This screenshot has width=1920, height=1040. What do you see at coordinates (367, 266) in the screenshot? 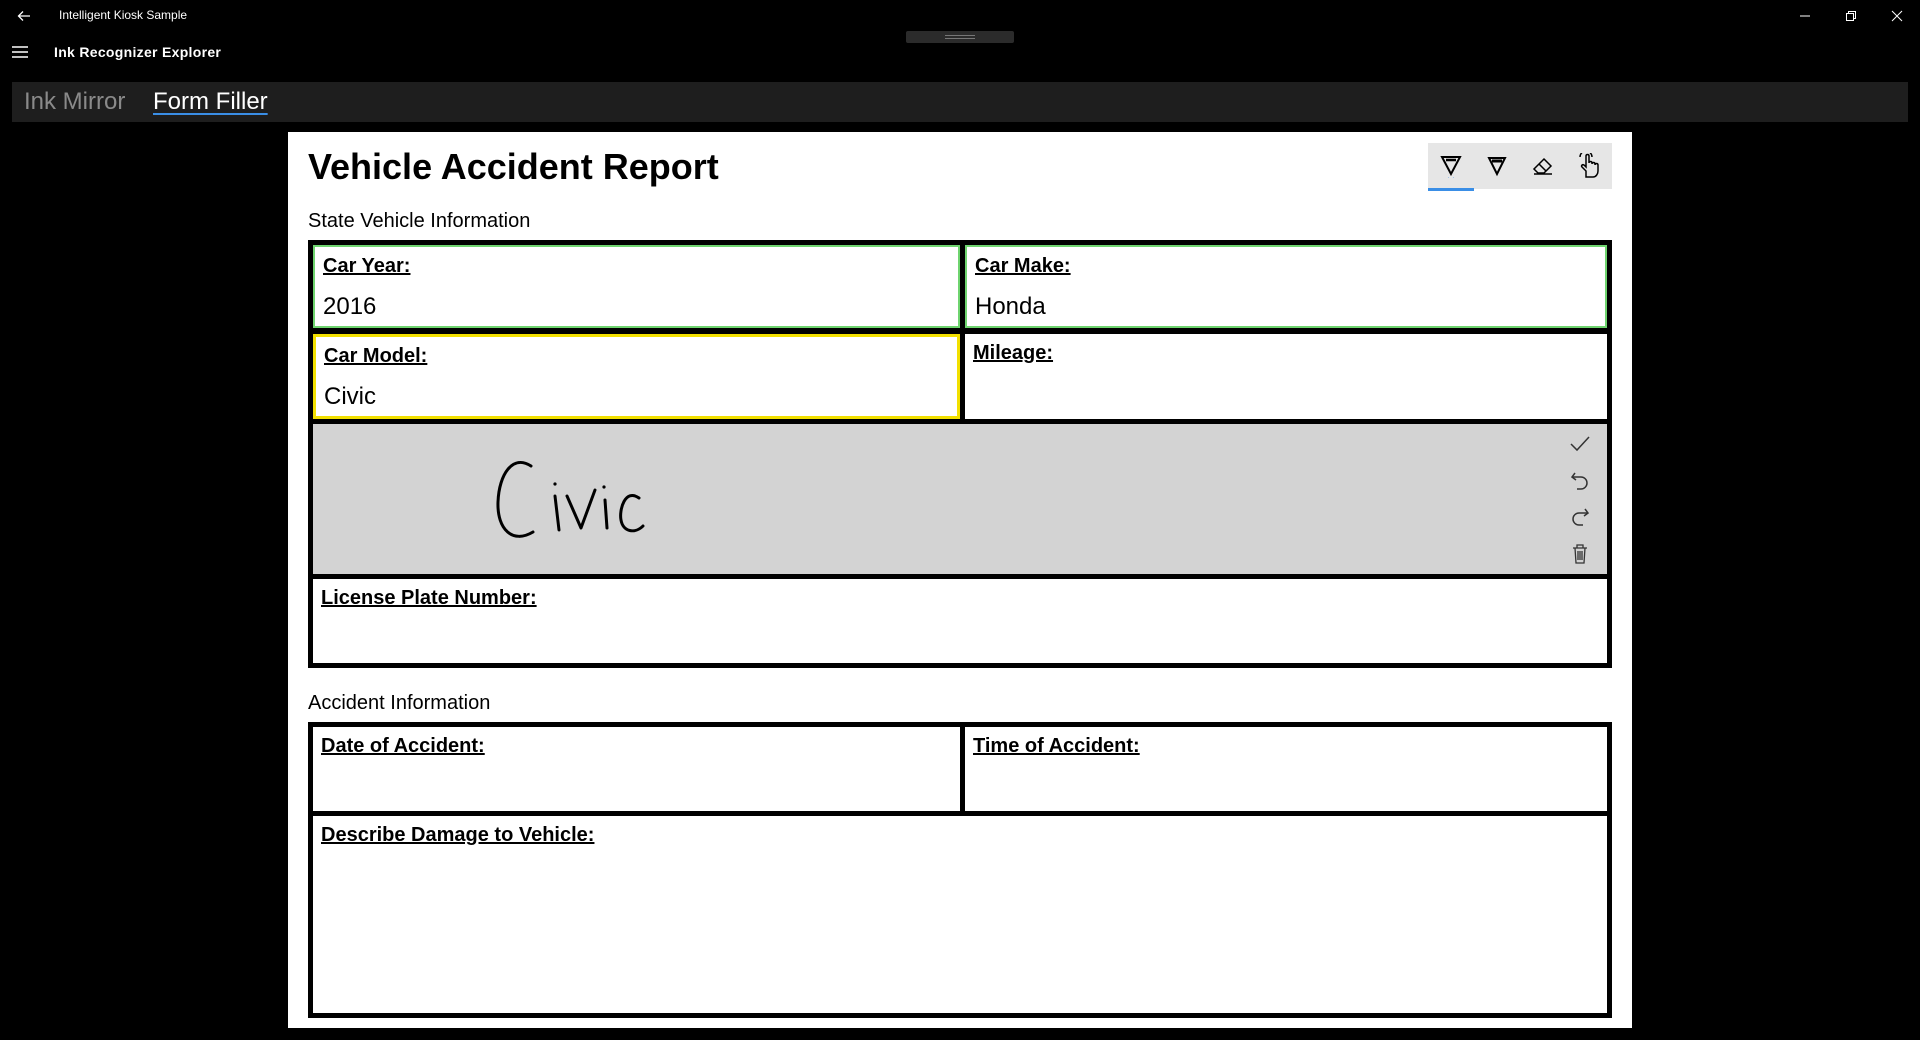
I see `car-year-label: Car Year:` at bounding box center [367, 266].